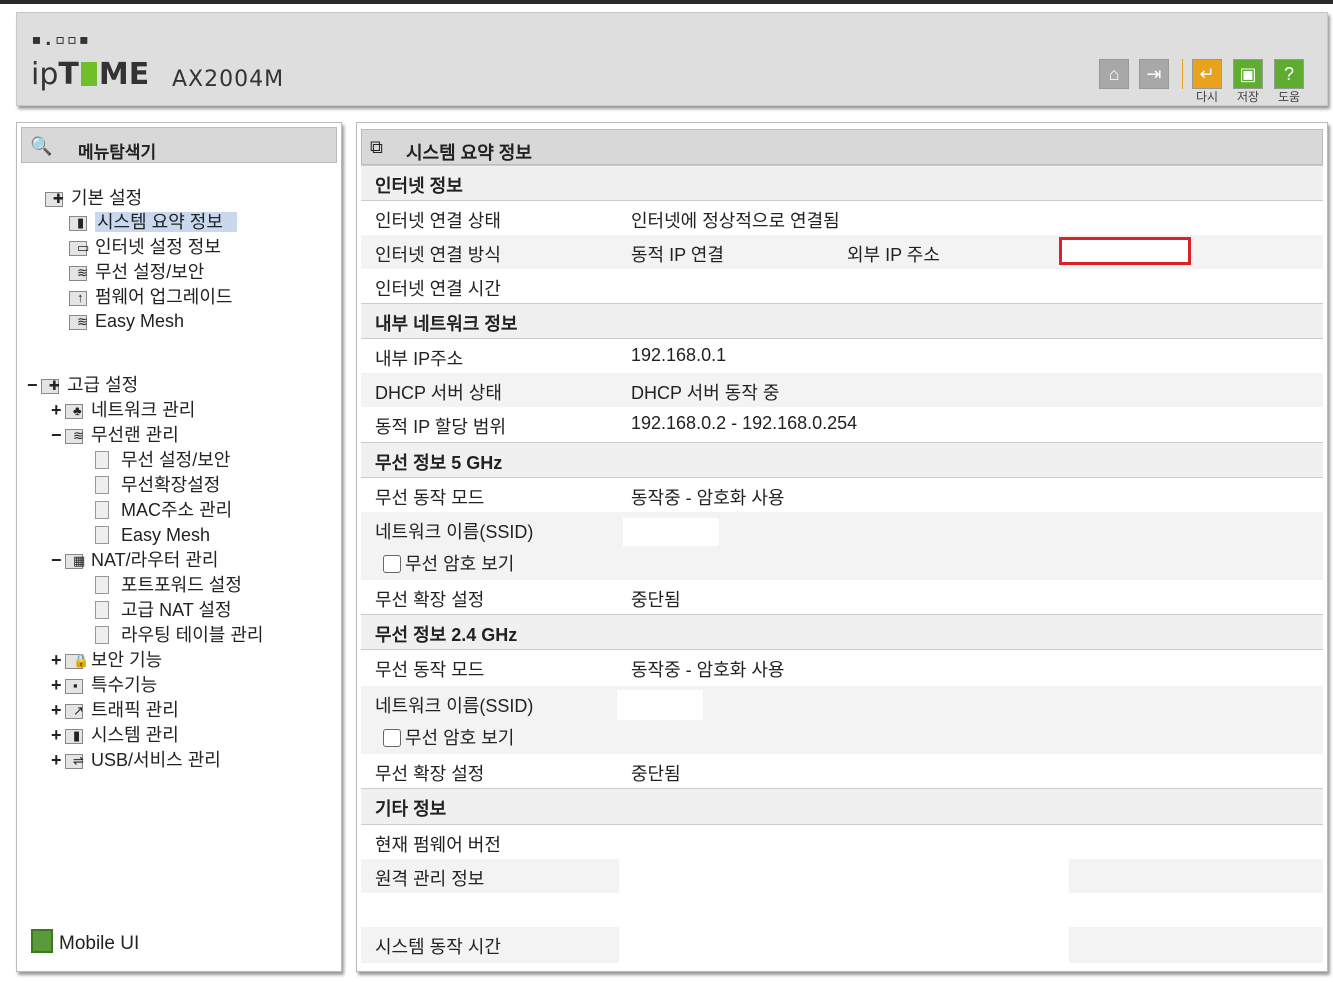 The image size is (1333, 982). Describe the element at coordinates (1125, 251) in the screenshot. I see `external-ip-redacted` at that location.